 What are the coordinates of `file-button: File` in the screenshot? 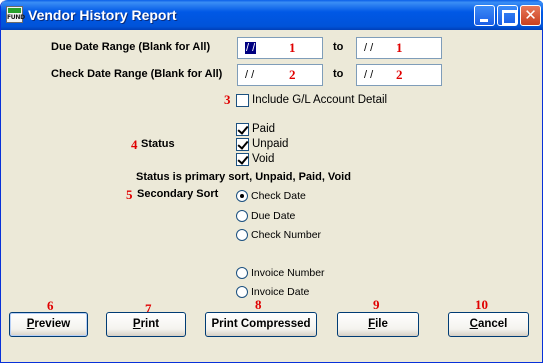 It's located at (378, 324).